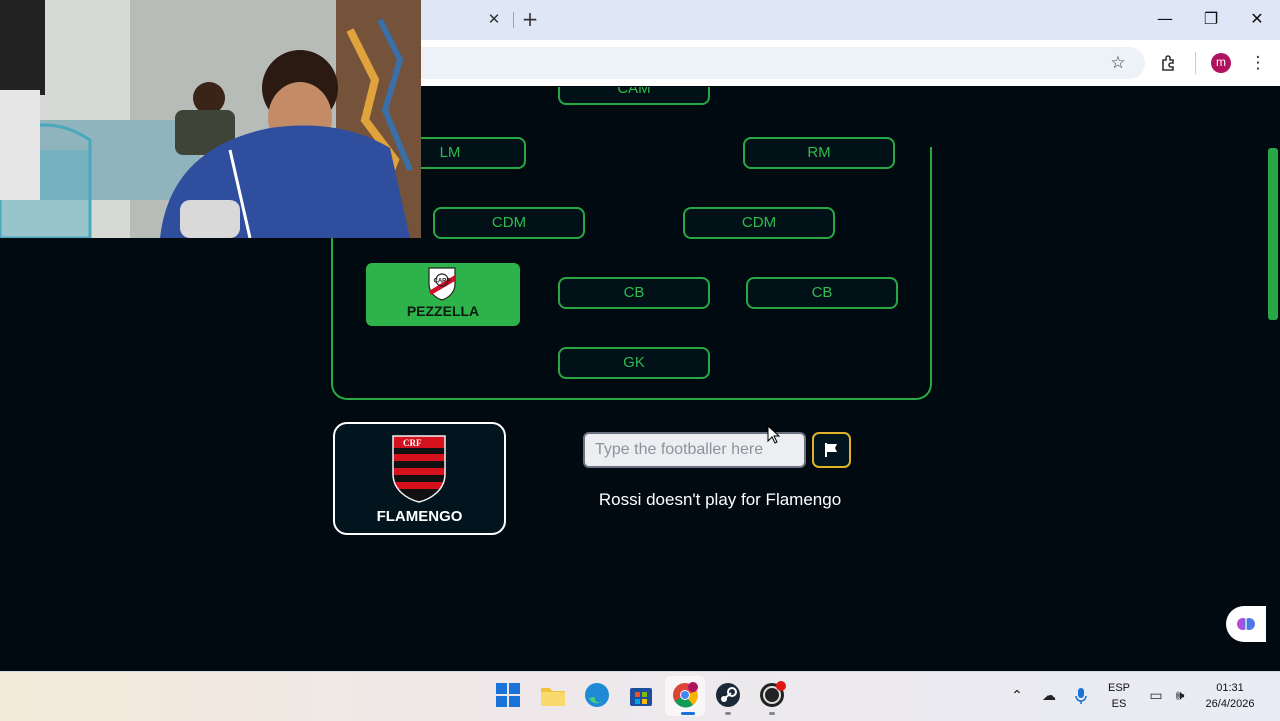  Describe the element at coordinates (641, 695) in the screenshot. I see `microsoft-store-icon` at that location.